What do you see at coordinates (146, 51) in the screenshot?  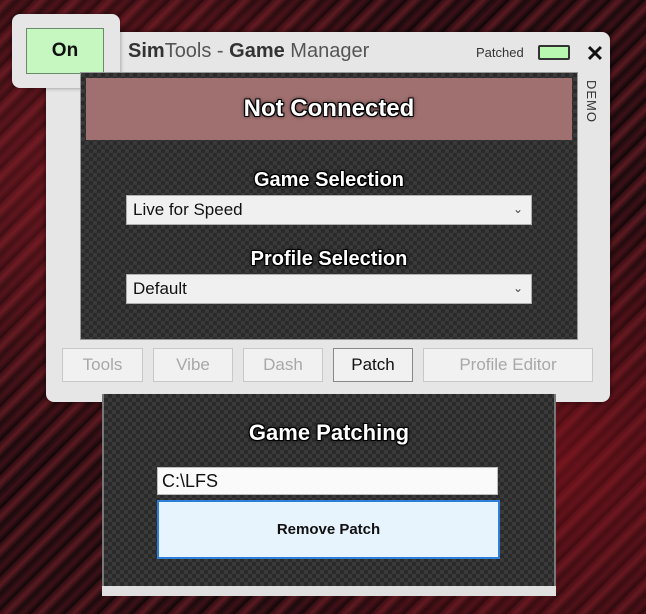 I see `title-sim: Sim` at bounding box center [146, 51].